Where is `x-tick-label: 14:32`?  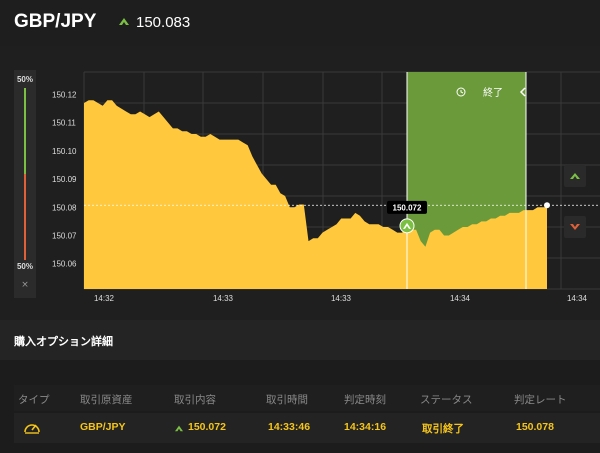
x-tick-label: 14:32 is located at coordinates (104, 298).